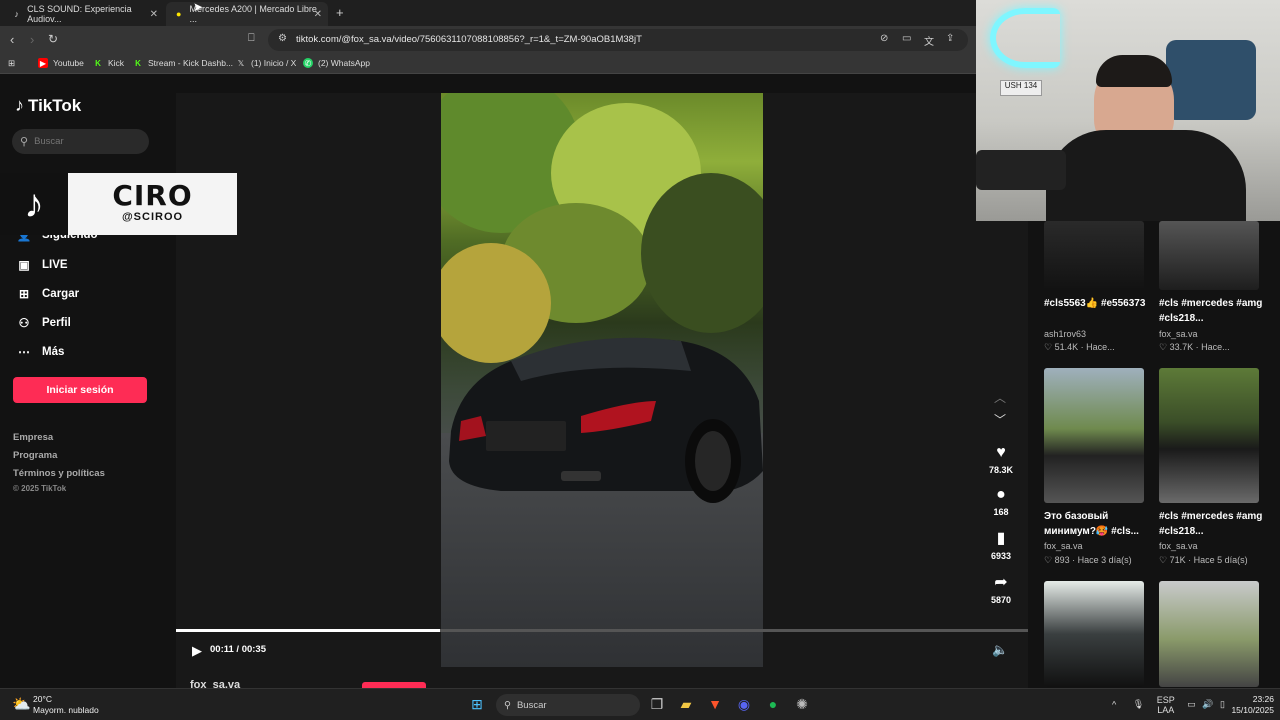  What do you see at coordinates (80, 390) in the screenshot?
I see `login-button: Iniciar sesión` at bounding box center [80, 390].